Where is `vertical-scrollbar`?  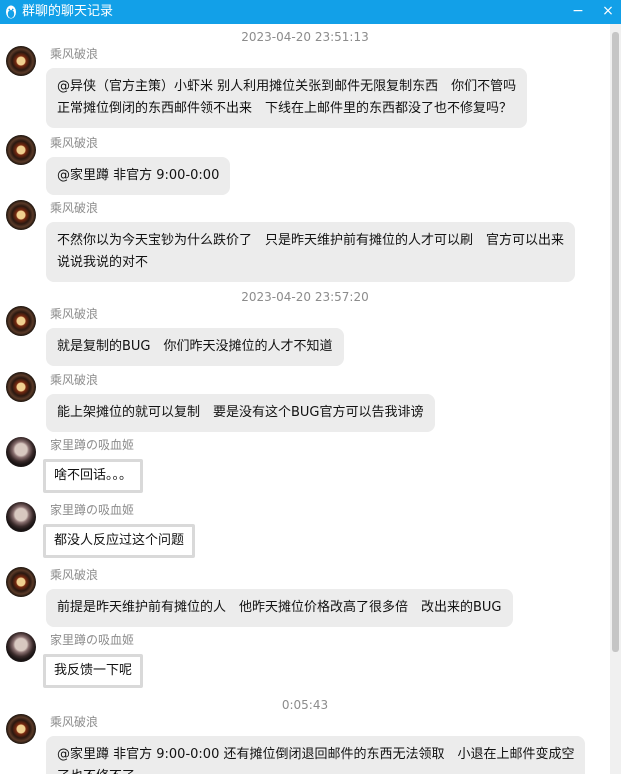 vertical-scrollbar is located at coordinates (615, 399).